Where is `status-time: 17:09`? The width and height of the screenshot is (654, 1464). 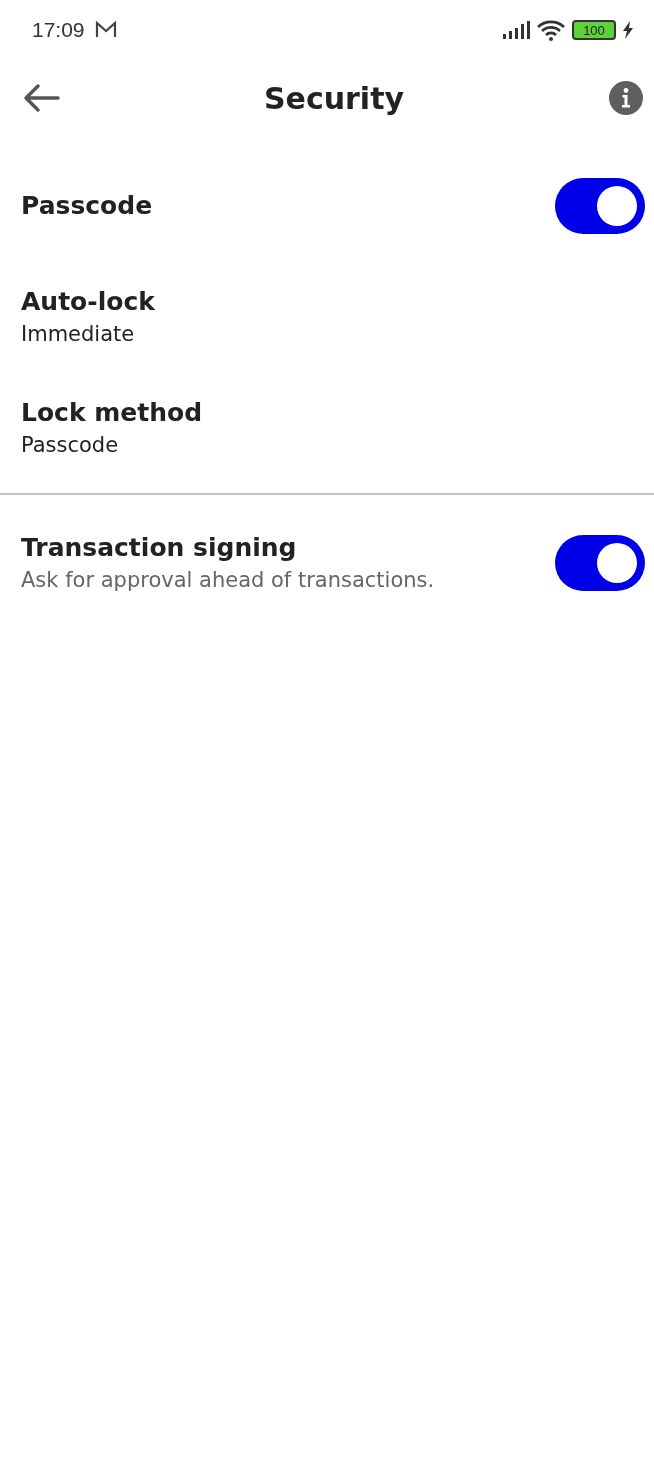
status-time: 17:09 is located at coordinates (58, 30).